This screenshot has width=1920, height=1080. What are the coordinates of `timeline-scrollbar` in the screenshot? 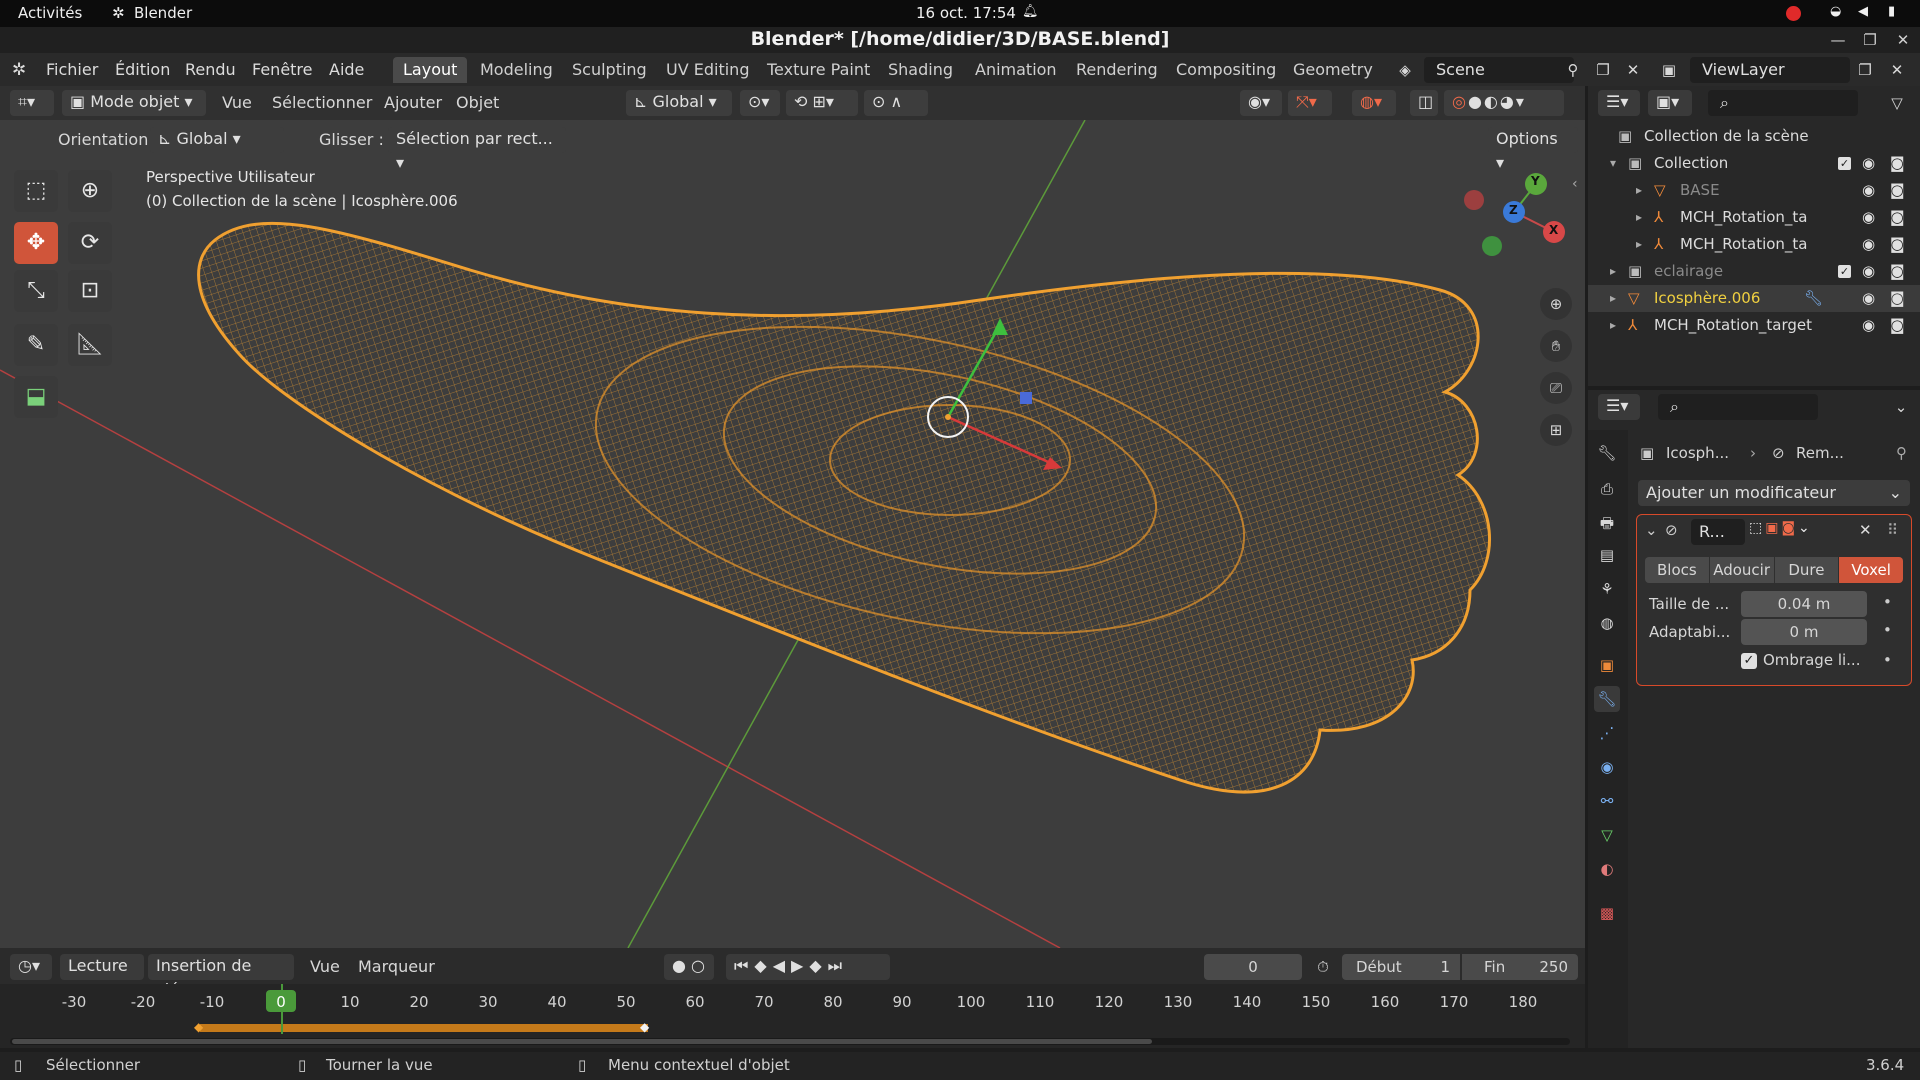 It's located at (790, 1041).